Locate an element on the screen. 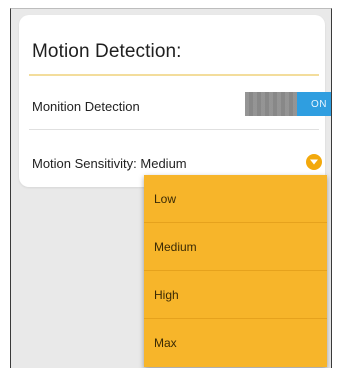  motion-detection-toggle: ON is located at coordinates (288, 104).